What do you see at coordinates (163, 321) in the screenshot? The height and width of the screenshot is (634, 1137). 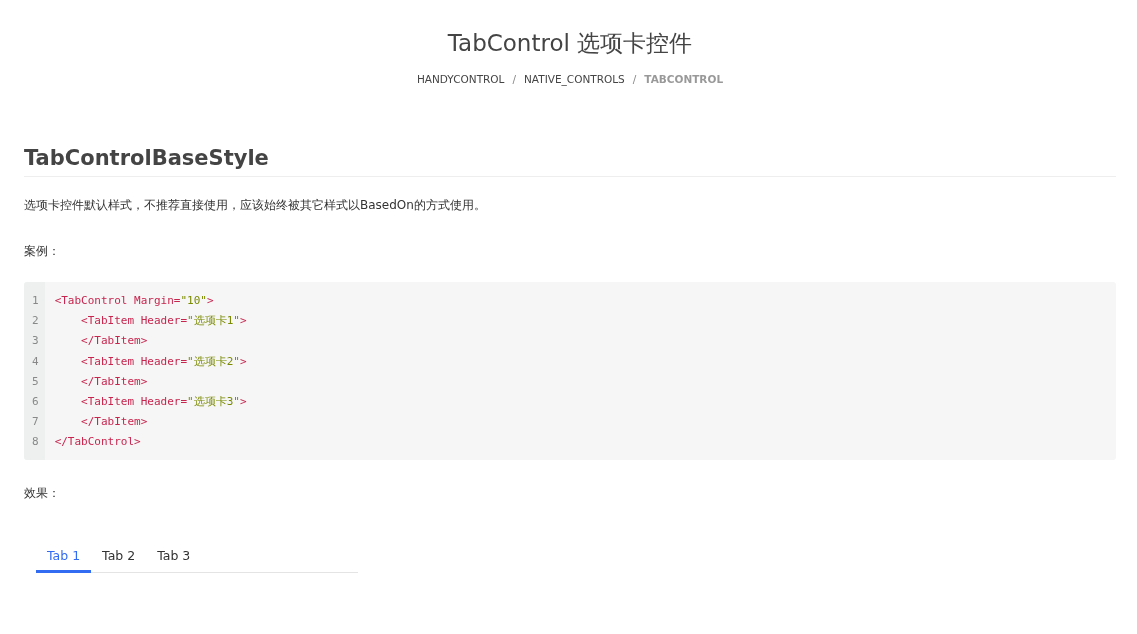 I see `code-line: <TabItem Header="选项卡1">` at bounding box center [163, 321].